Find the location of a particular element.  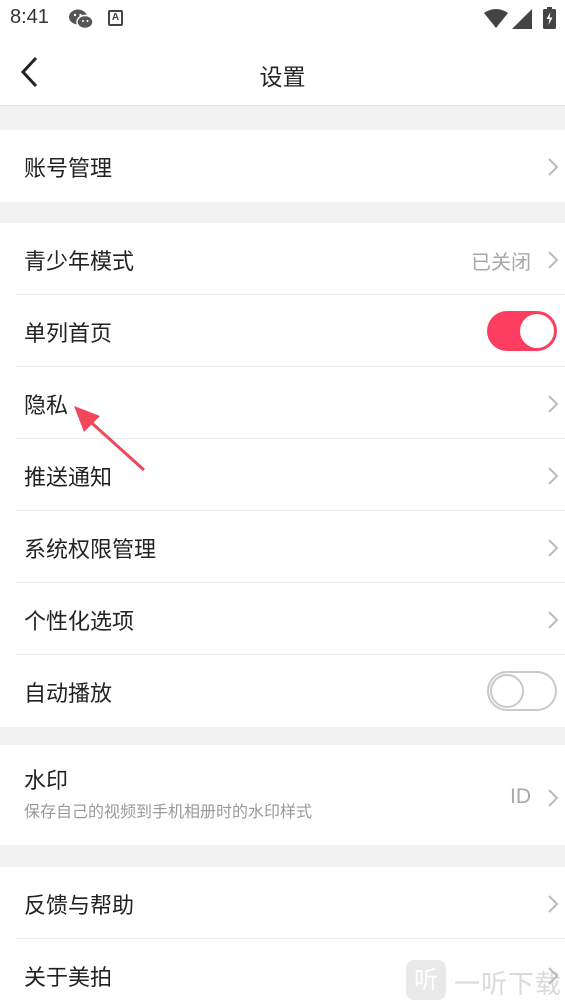

settings-group-watermark: 水印 保存自己的视频到手机相册时的水印样式 ID is located at coordinates (282, 795).